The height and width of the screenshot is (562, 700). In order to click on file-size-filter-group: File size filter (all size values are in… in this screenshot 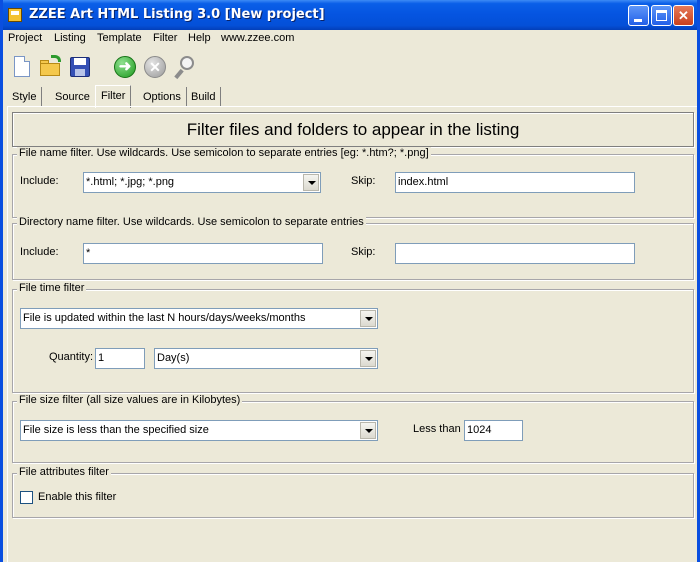, I will do `click(353, 428)`.